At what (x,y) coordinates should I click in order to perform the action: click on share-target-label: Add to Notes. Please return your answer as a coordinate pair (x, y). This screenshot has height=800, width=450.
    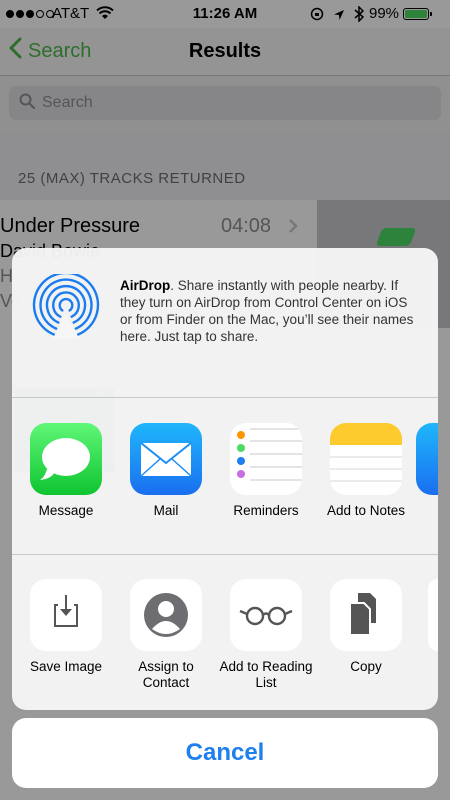
    Looking at the image, I should click on (366, 510).